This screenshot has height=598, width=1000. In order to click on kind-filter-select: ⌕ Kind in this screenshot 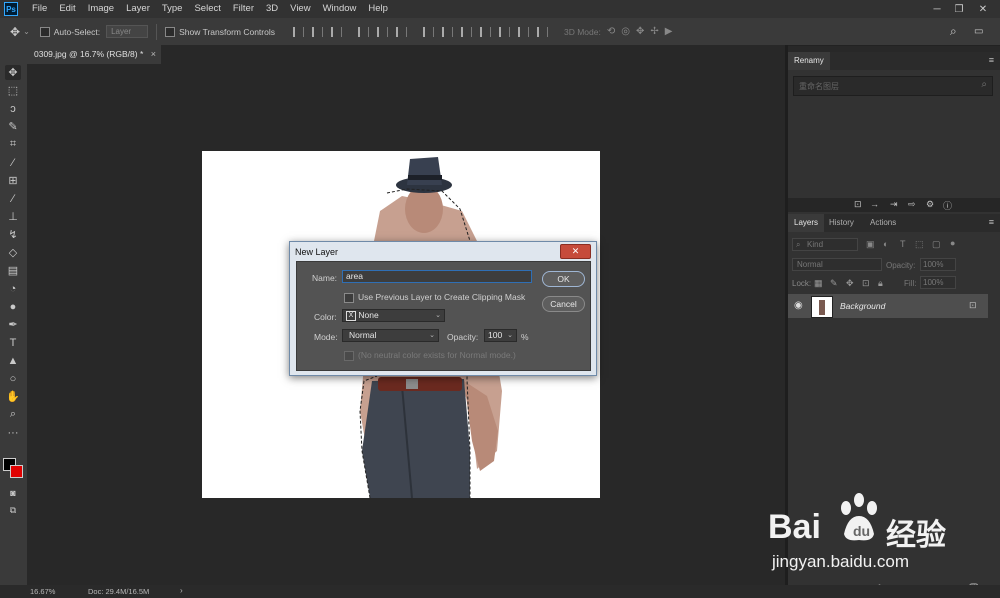, I will do `click(825, 244)`.